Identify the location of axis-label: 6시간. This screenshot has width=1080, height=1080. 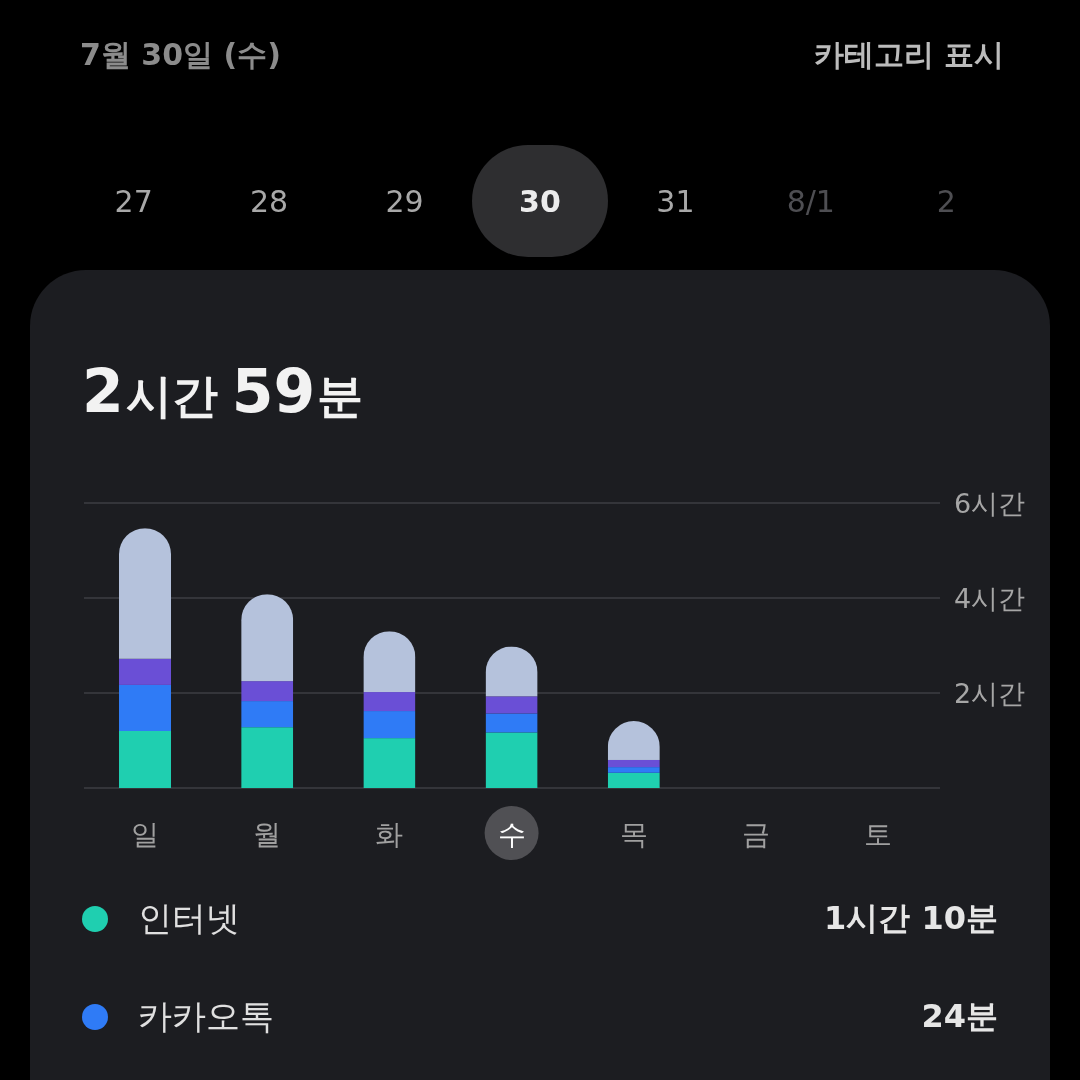
(990, 504).